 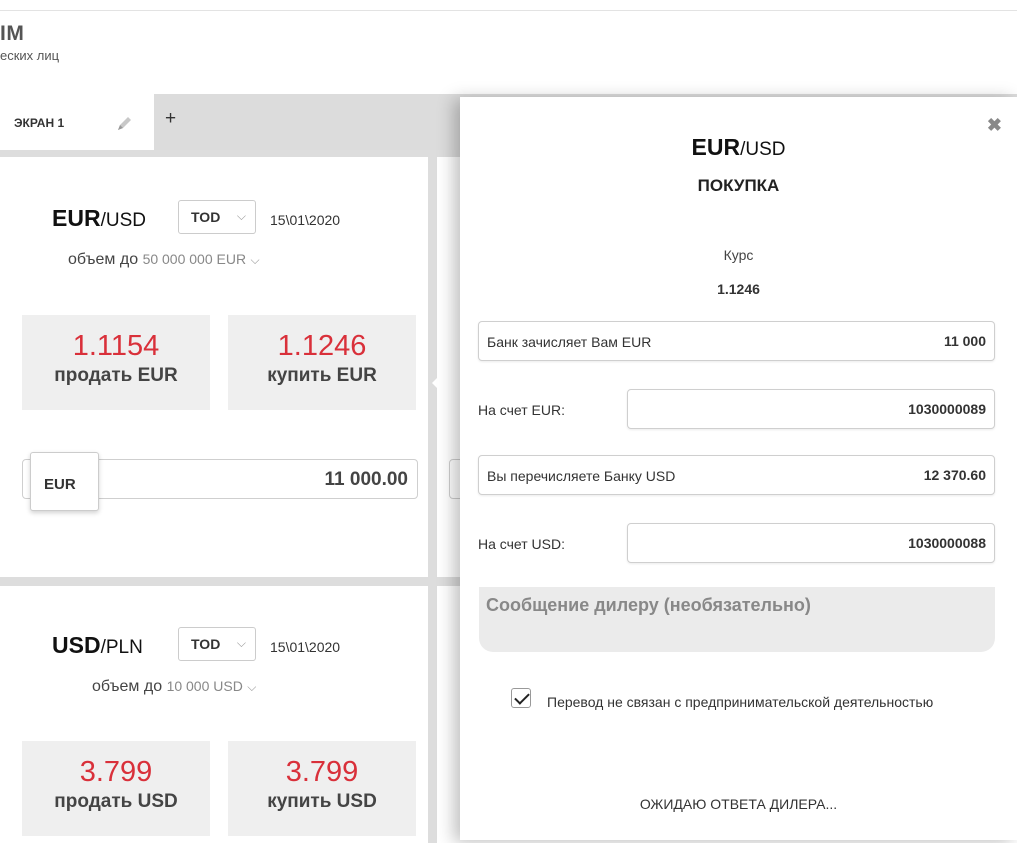 What do you see at coordinates (76, 218) in the screenshot?
I see `pair-base: EUR` at bounding box center [76, 218].